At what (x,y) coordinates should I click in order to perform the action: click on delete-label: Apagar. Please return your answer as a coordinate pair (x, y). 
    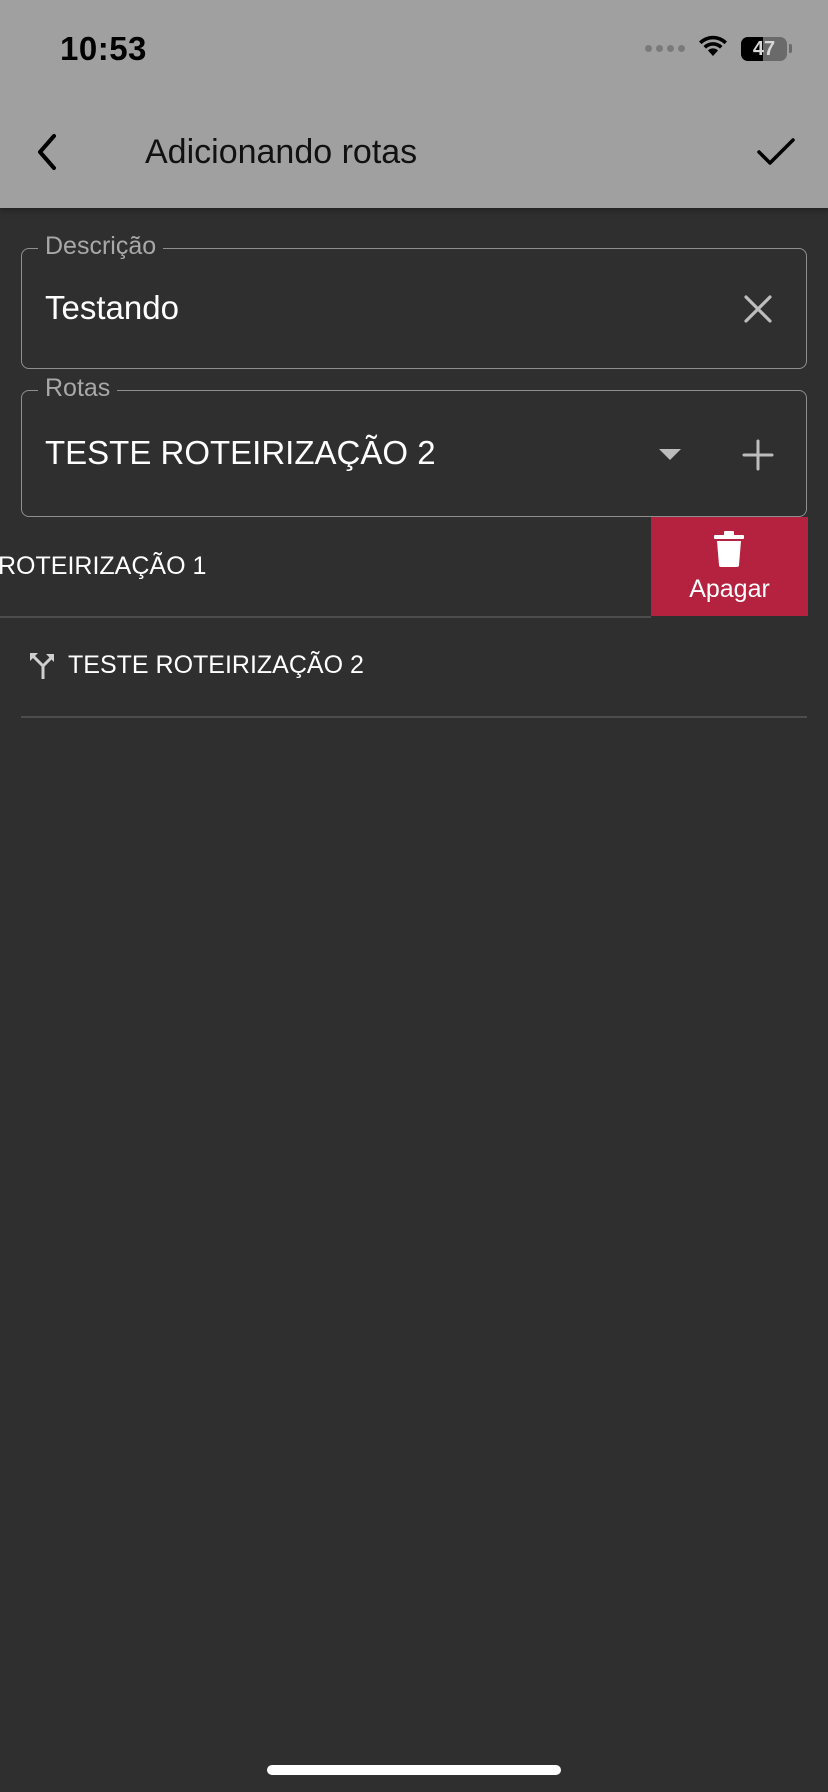
    Looking at the image, I should click on (729, 589).